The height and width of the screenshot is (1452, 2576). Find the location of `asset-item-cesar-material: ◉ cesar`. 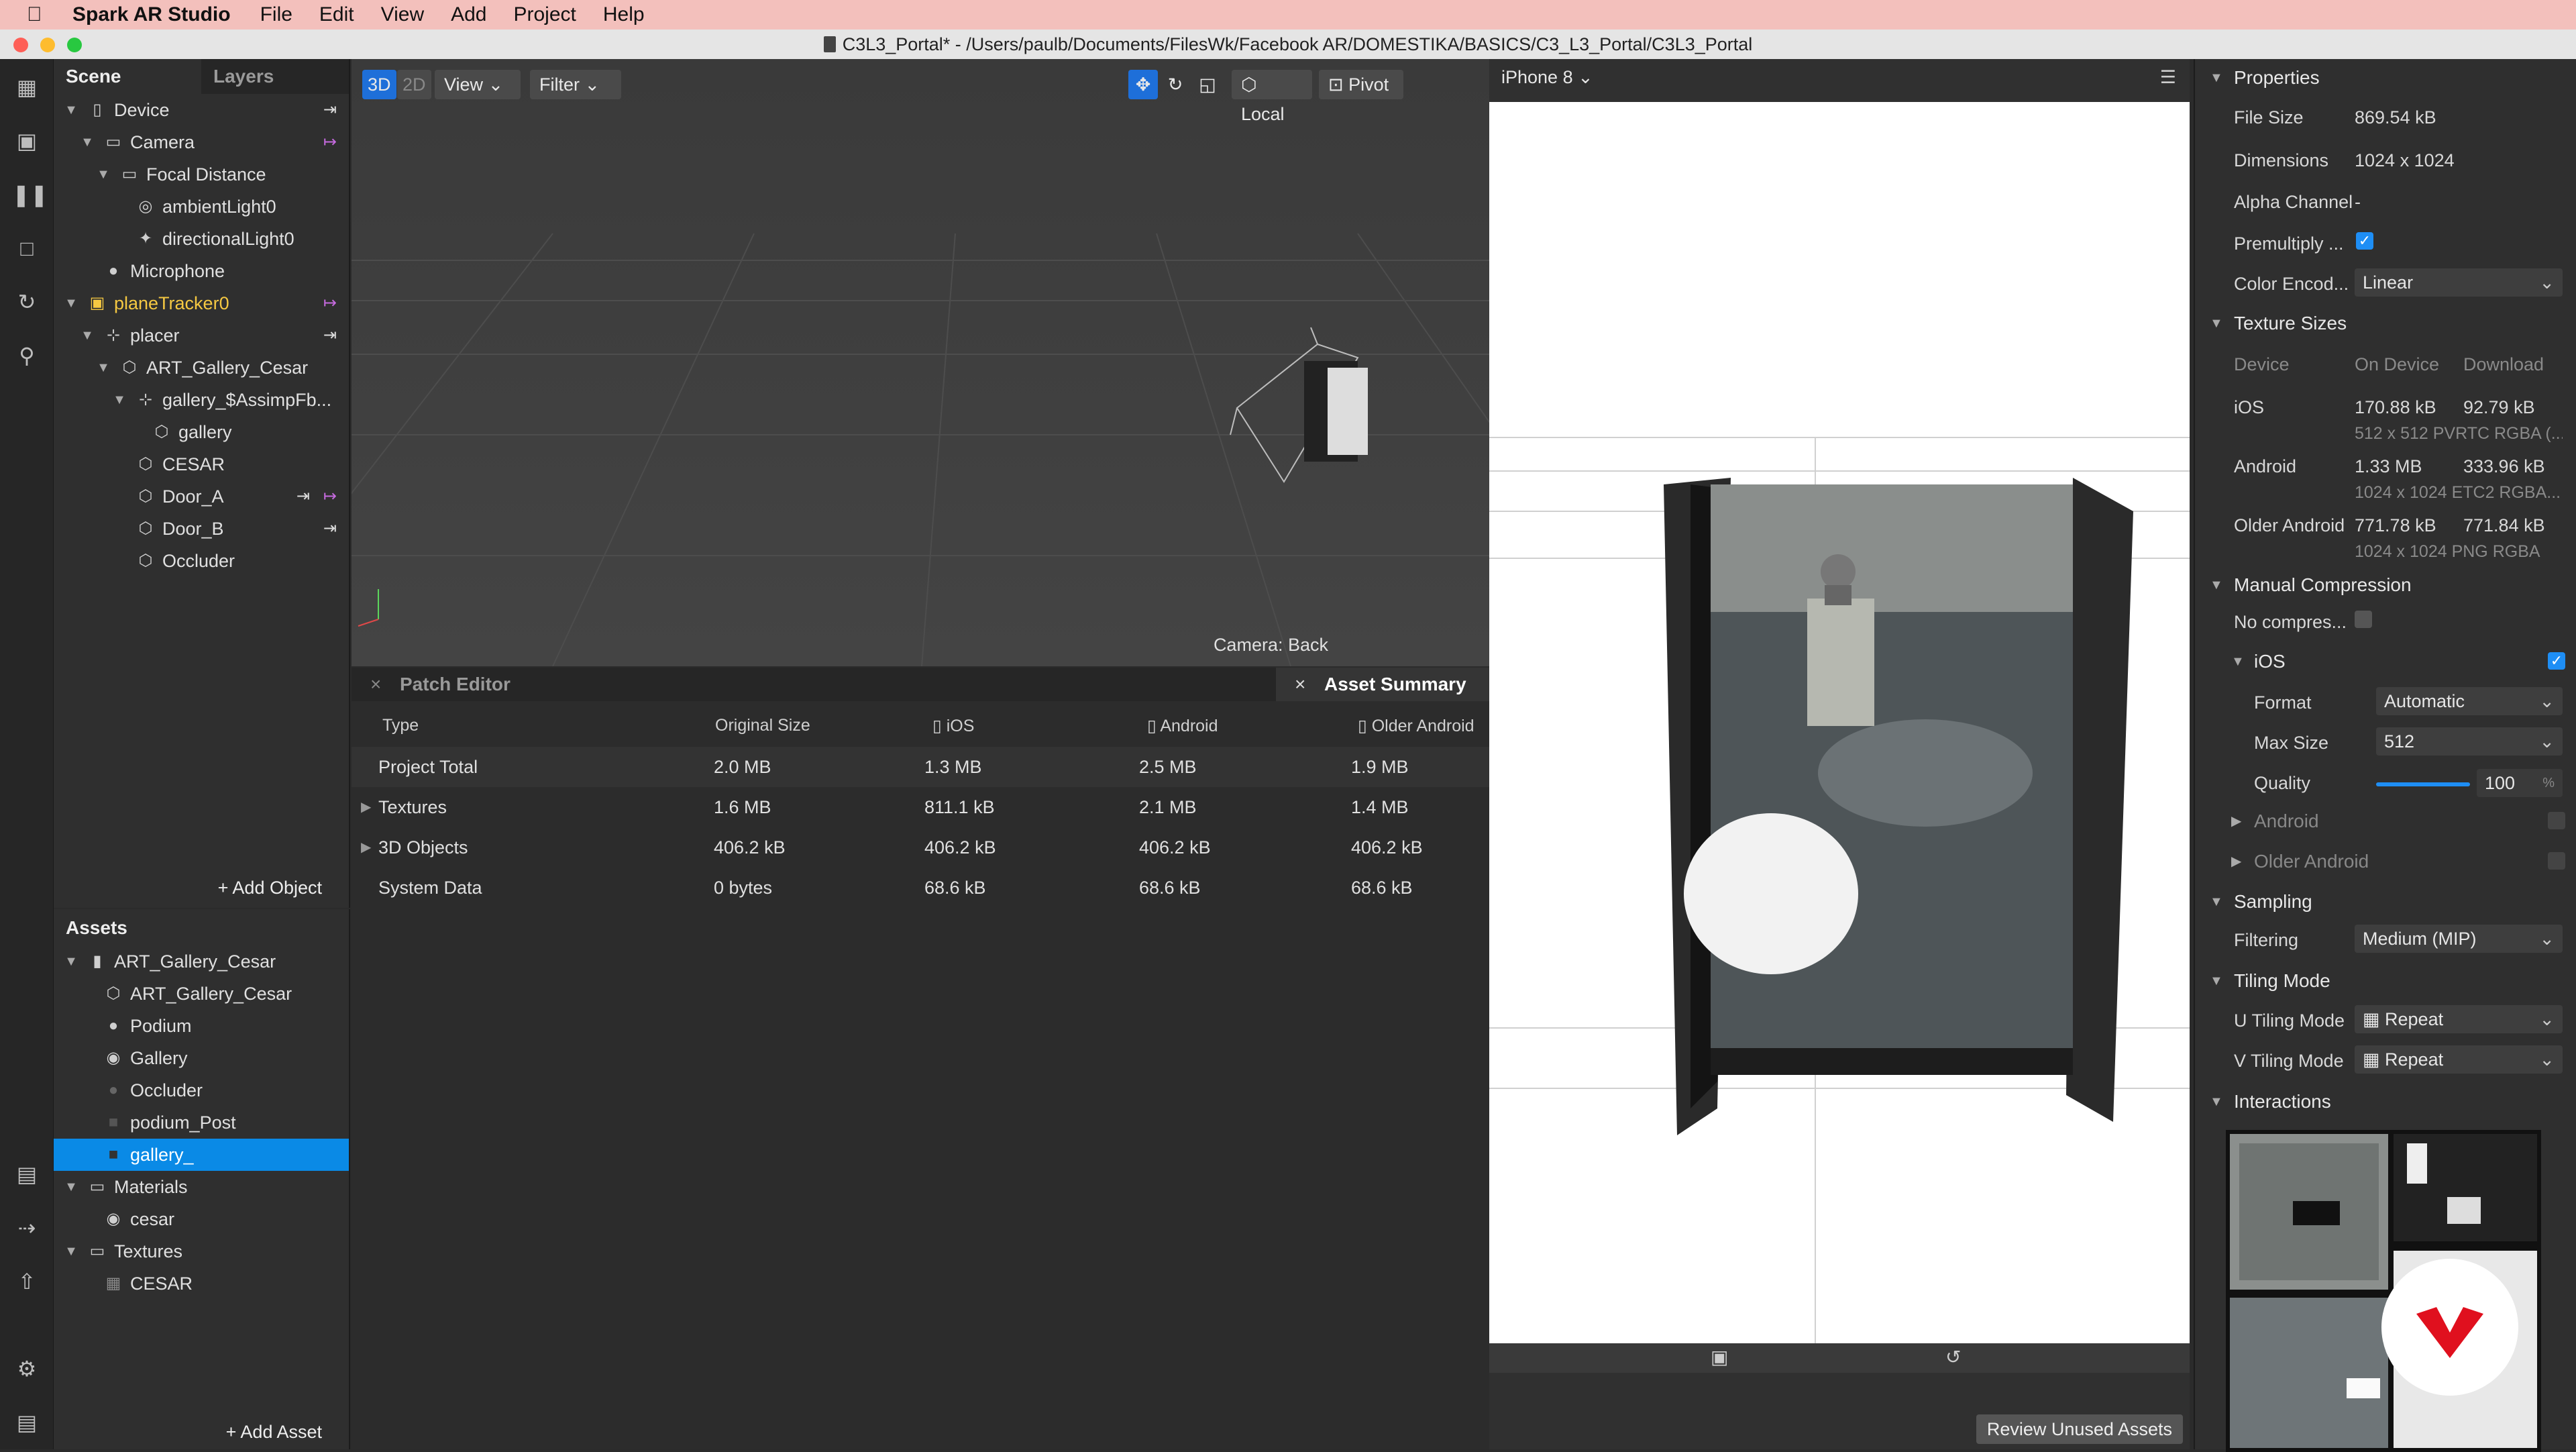

asset-item-cesar-material: ◉ cesar is located at coordinates (201, 1219).